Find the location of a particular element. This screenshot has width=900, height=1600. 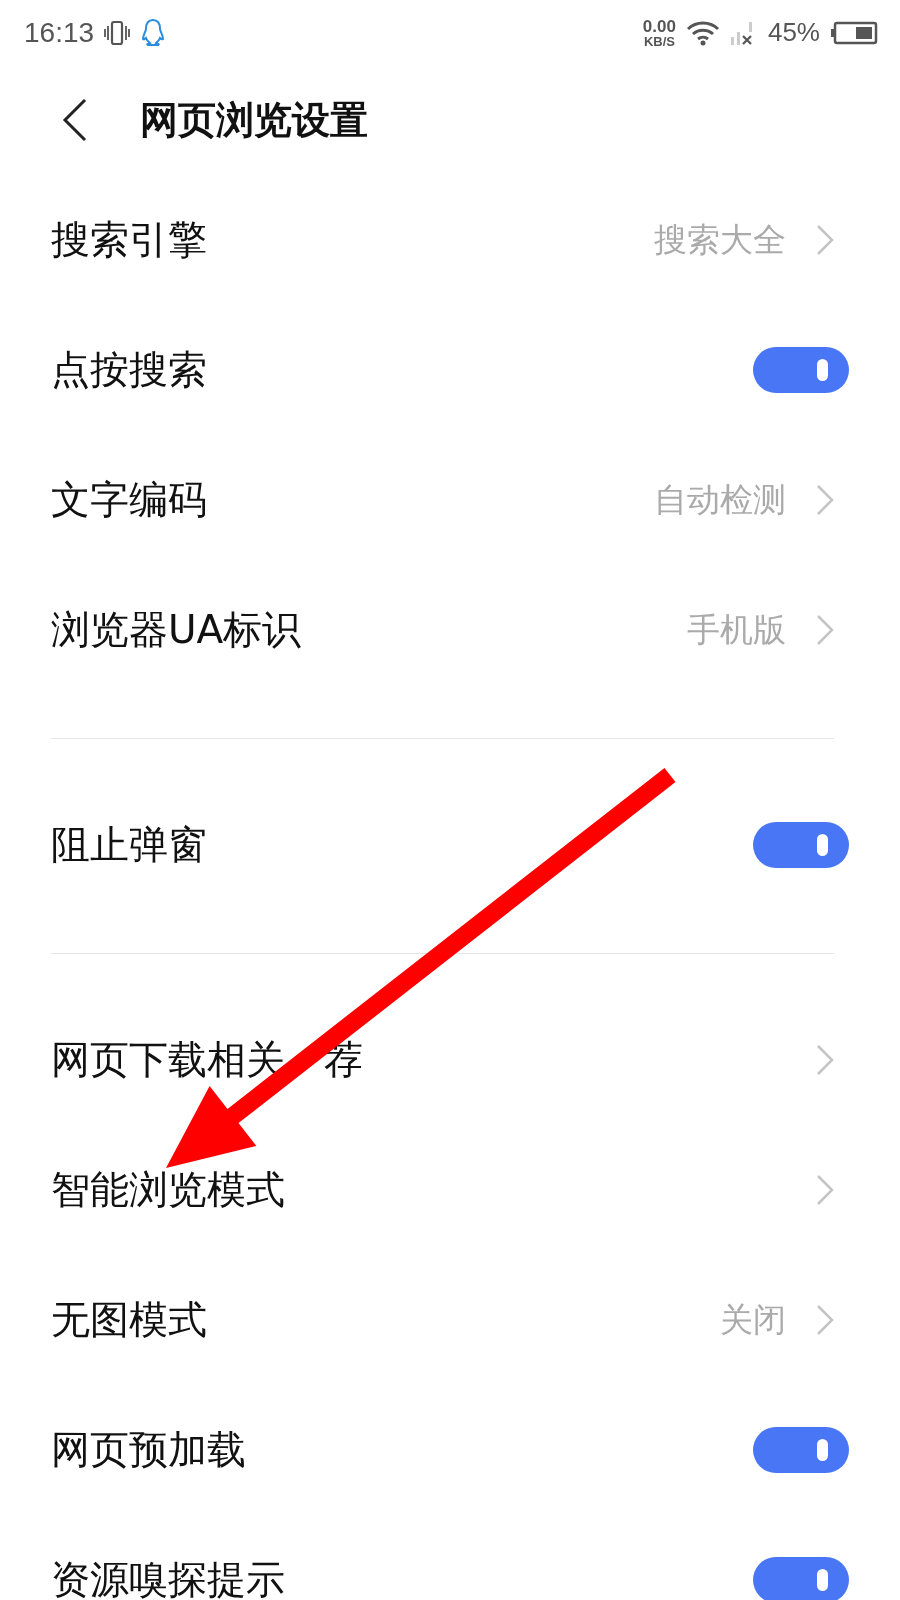

page-title: 网页浏览设置 is located at coordinates (254, 120).